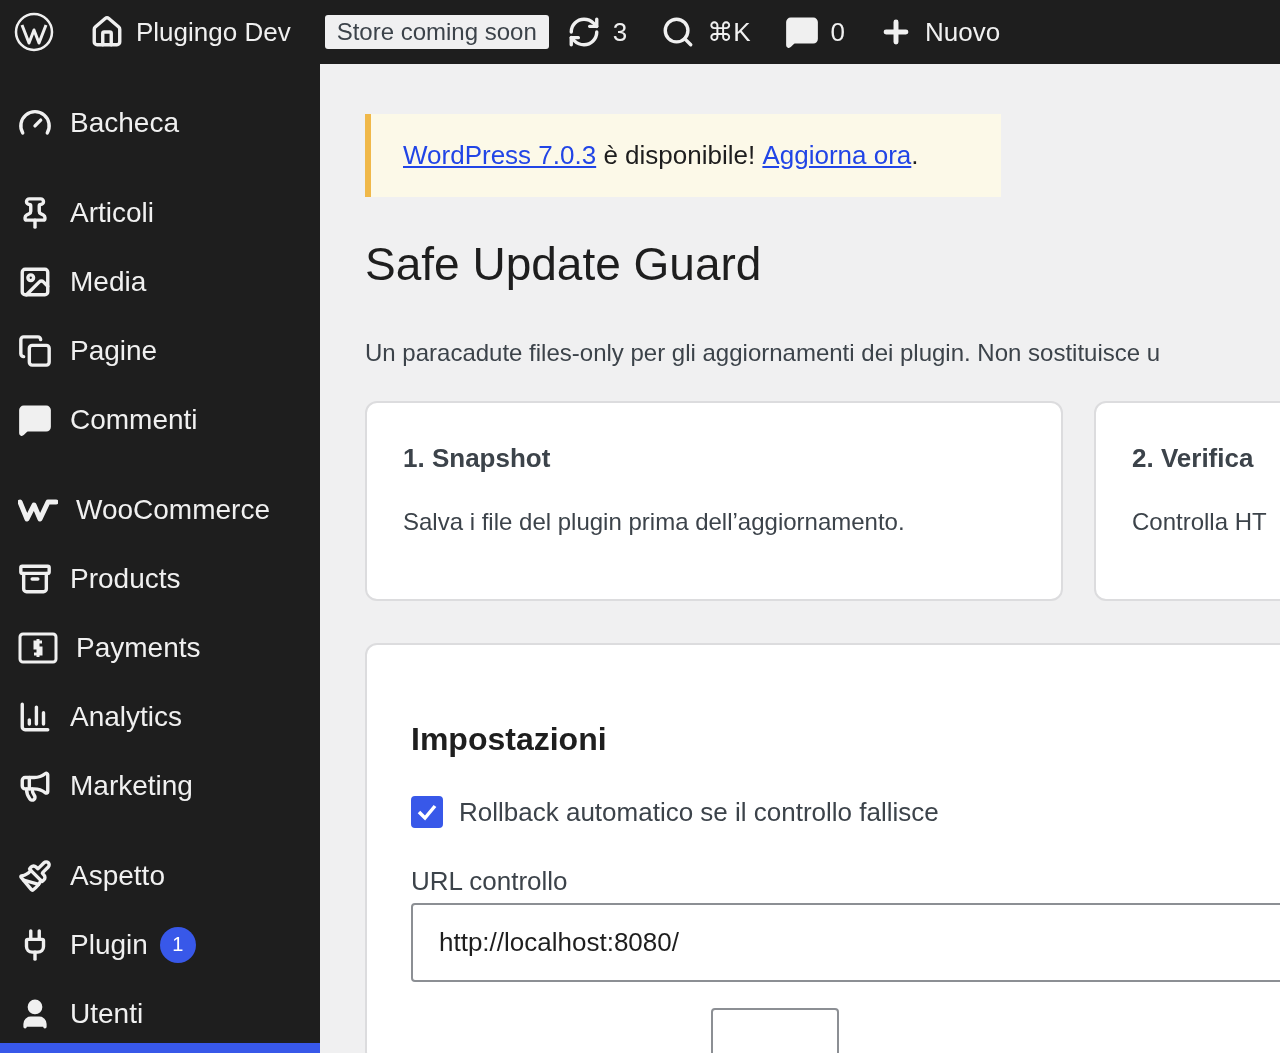 This screenshot has width=1280, height=1053. What do you see at coordinates (477, 458) in the screenshot?
I see `step-title: 1. Snapshot` at bounding box center [477, 458].